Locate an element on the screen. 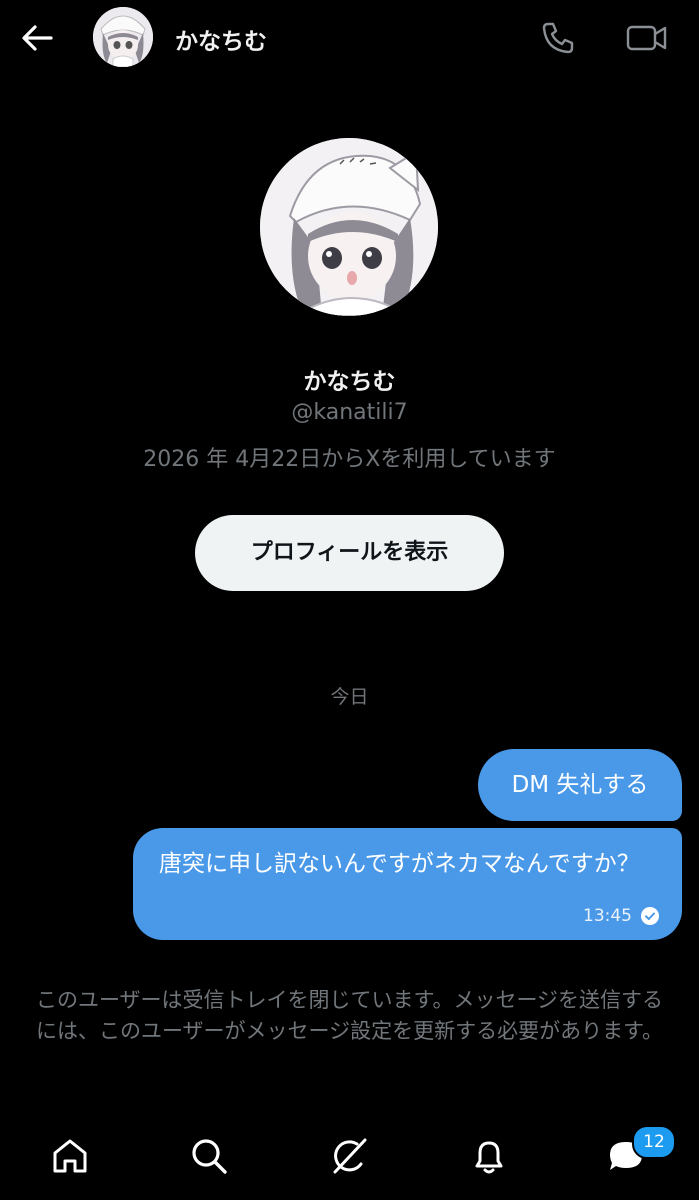  profile-handle: @kanatili7 is located at coordinates (349, 412).